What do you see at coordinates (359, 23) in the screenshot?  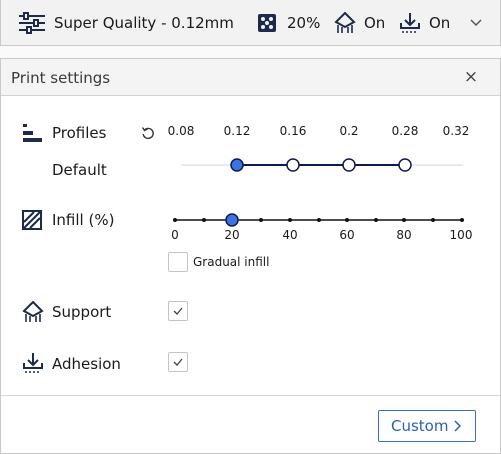 I see `support-summary: On` at bounding box center [359, 23].